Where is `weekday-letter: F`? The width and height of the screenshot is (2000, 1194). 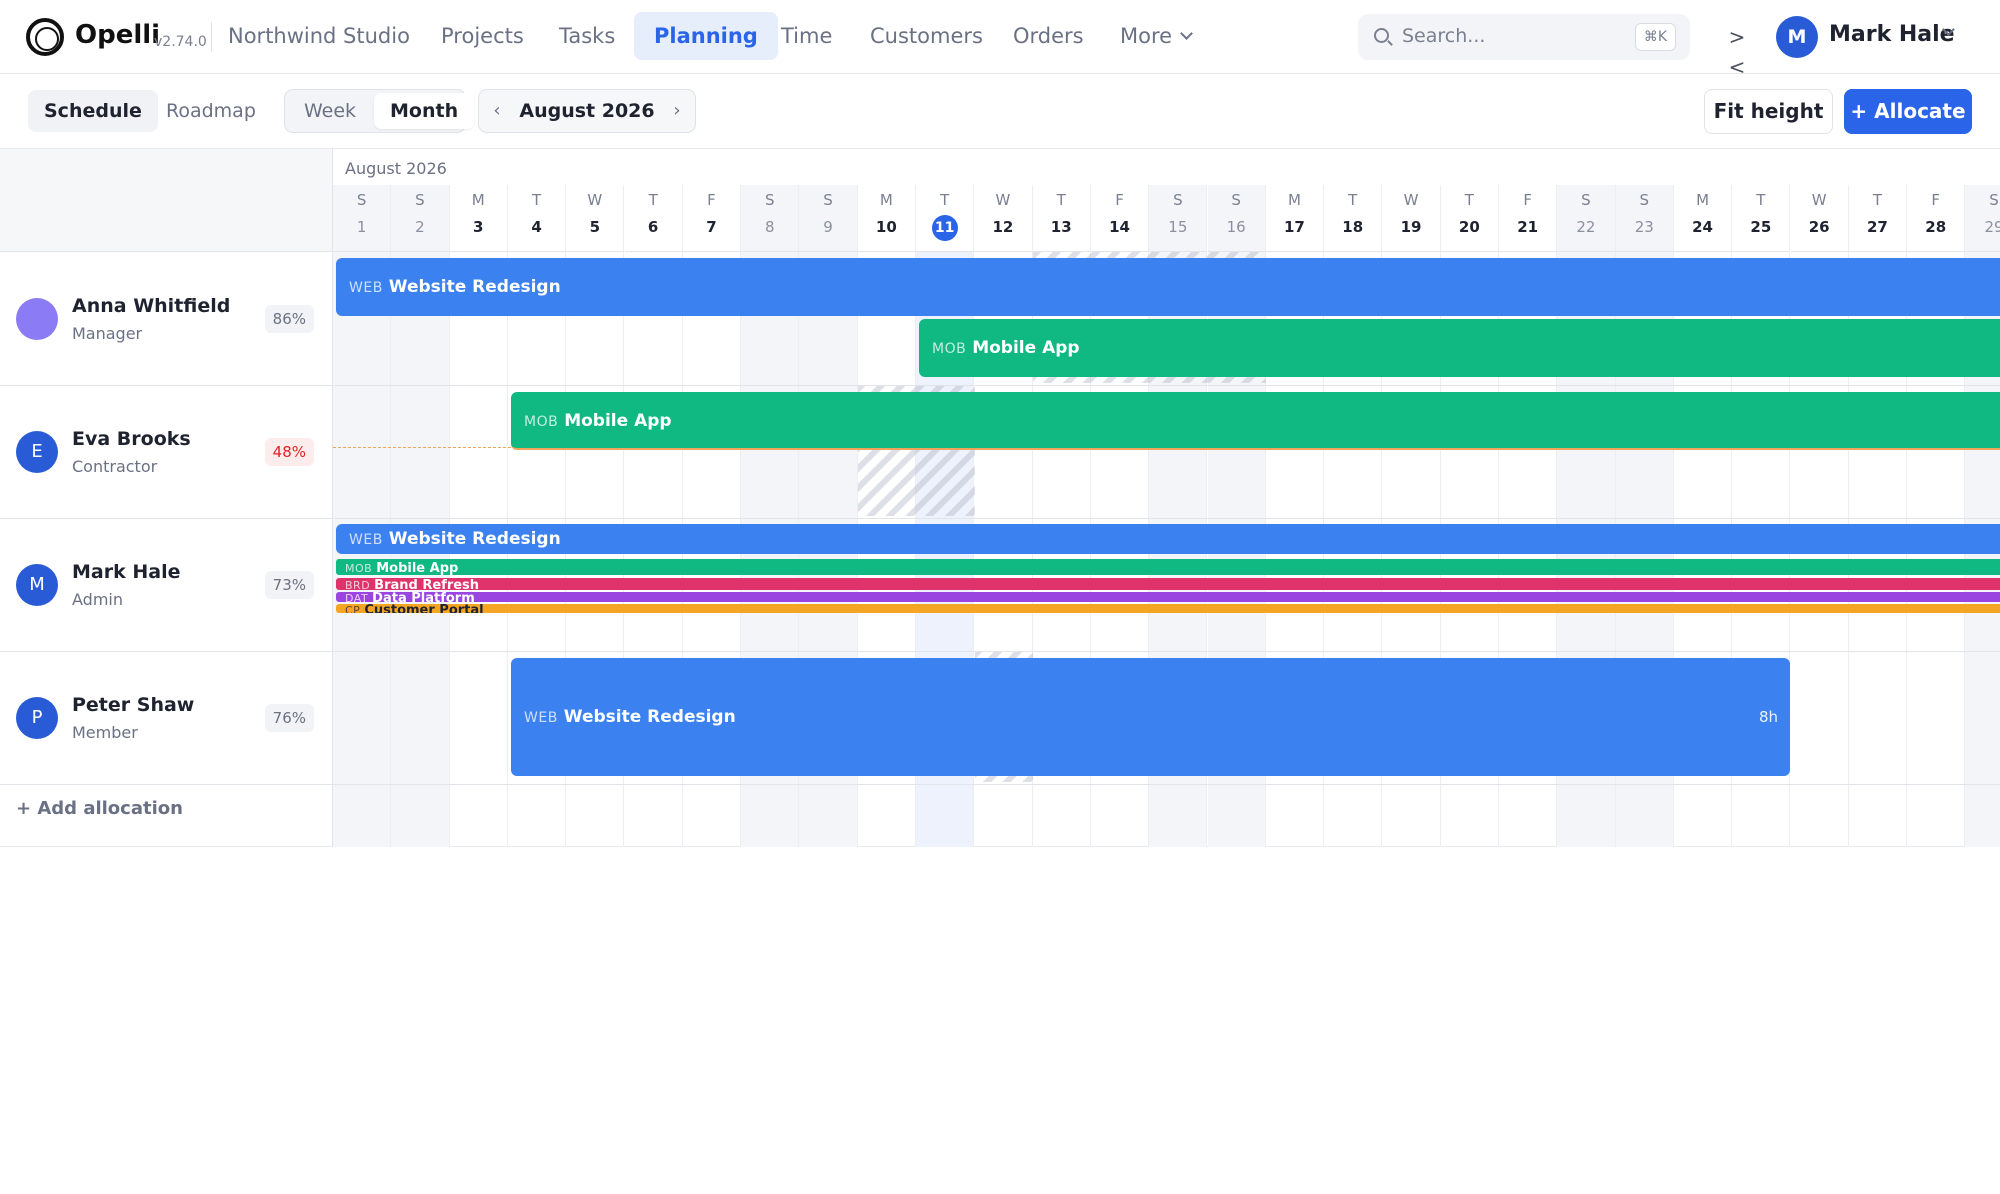 weekday-letter: F is located at coordinates (711, 200).